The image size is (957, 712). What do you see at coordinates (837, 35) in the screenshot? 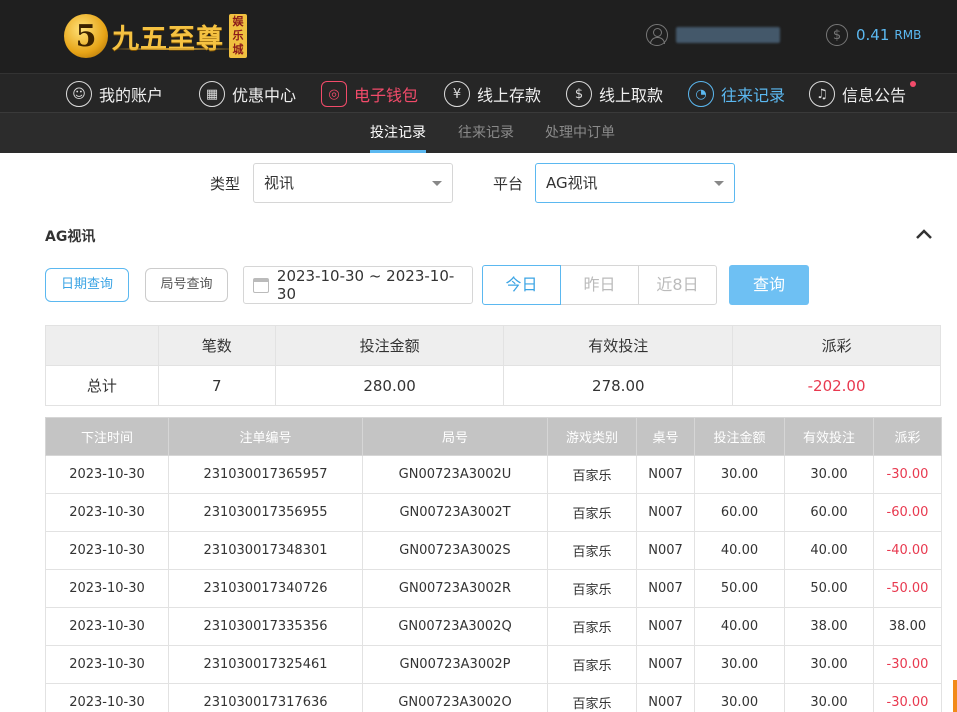
I see `dollar-icon: $` at bounding box center [837, 35].